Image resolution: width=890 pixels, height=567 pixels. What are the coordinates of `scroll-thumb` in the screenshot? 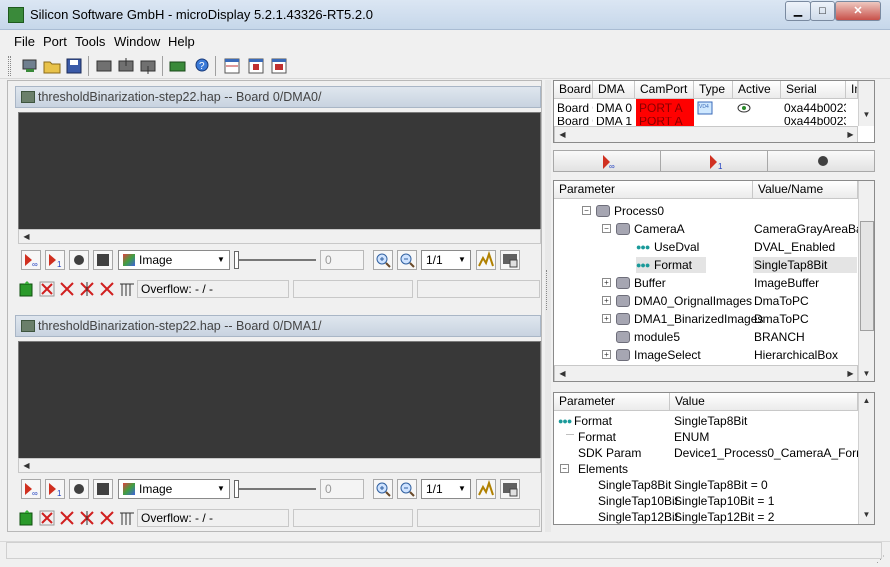 It's located at (867, 276).